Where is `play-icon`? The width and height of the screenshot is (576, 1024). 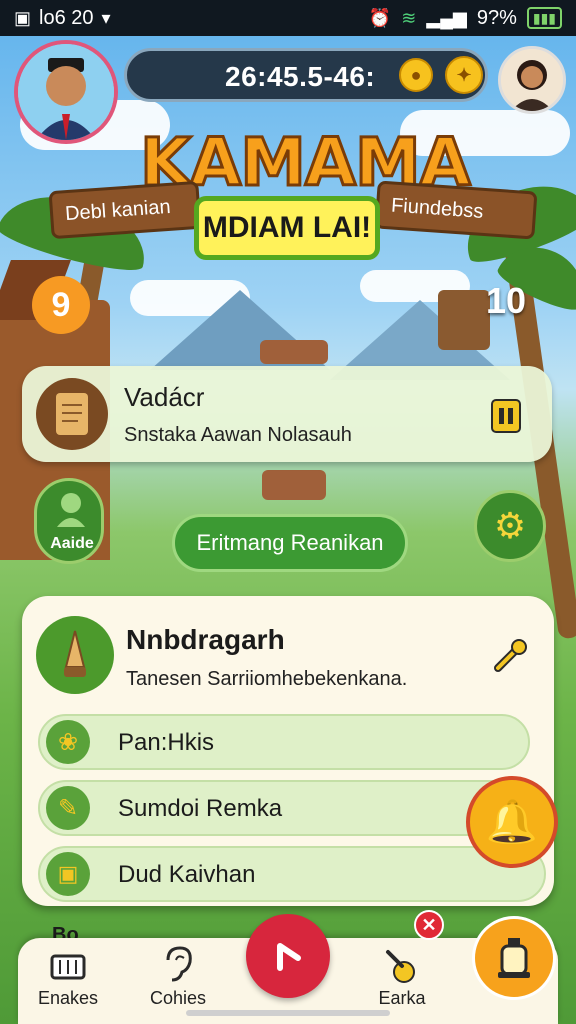
play-icon is located at coordinates (289, 957).